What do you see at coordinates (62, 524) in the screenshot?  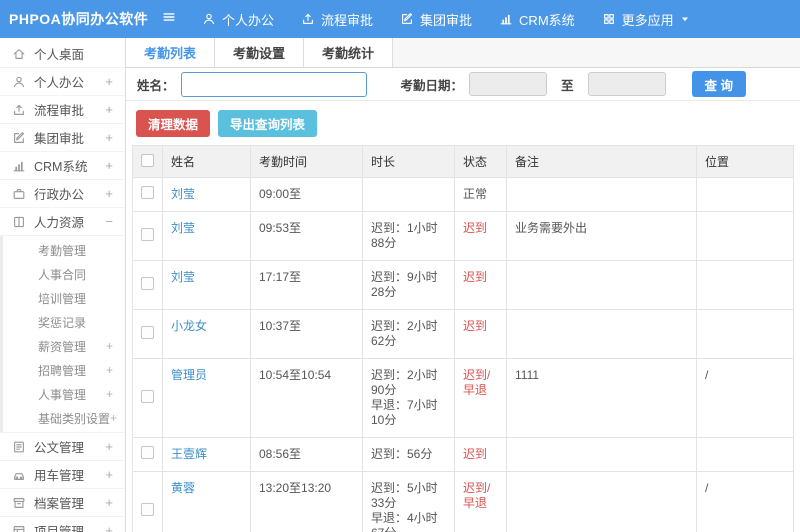 I see `sidebar-item-10: 项目管理 +` at bounding box center [62, 524].